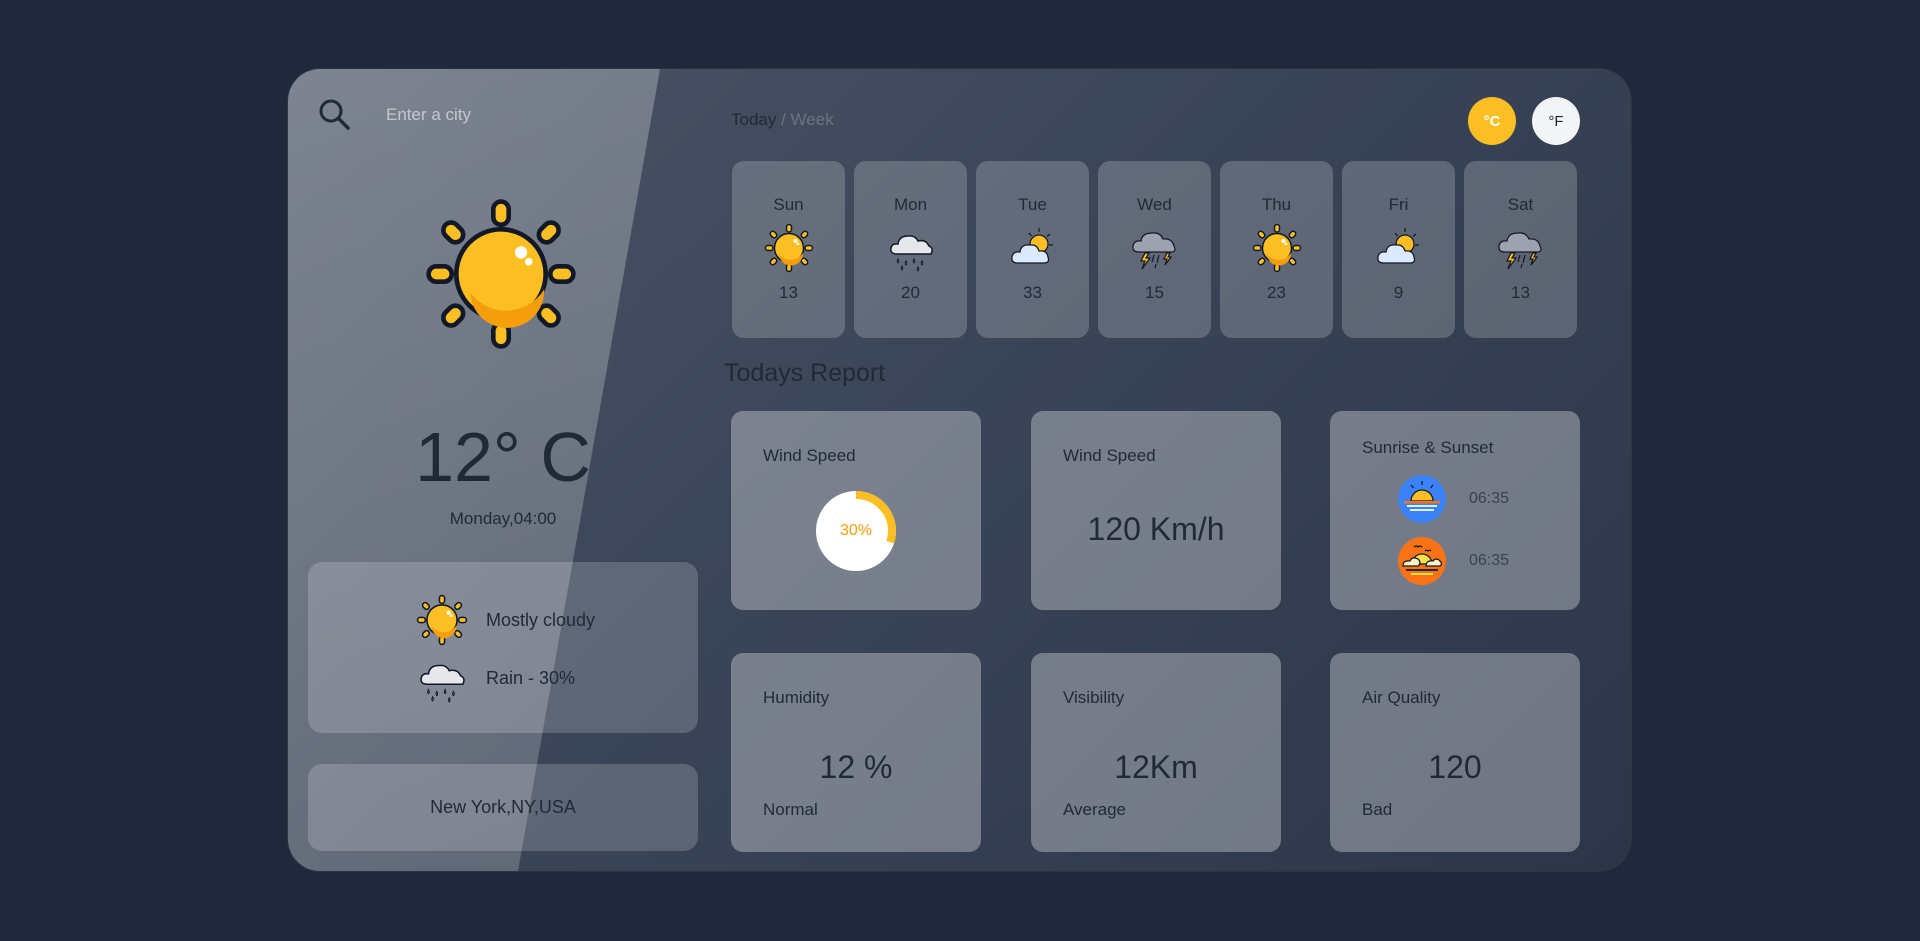 Image resolution: width=1920 pixels, height=941 pixels. Describe the element at coordinates (856, 530) in the screenshot. I see `gauge-label: 30%` at that location.